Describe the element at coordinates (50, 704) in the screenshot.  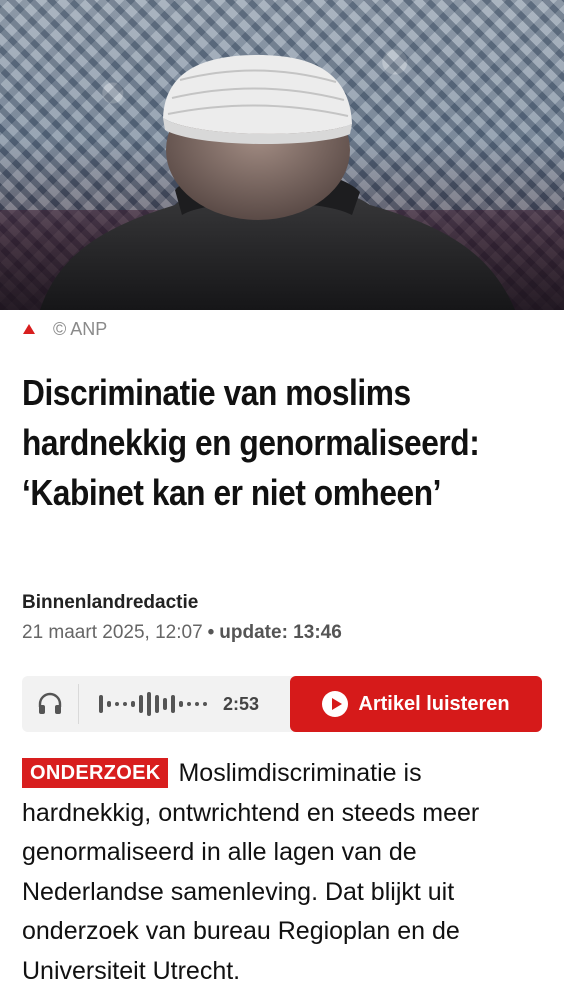
I see `headphones-icon` at that location.